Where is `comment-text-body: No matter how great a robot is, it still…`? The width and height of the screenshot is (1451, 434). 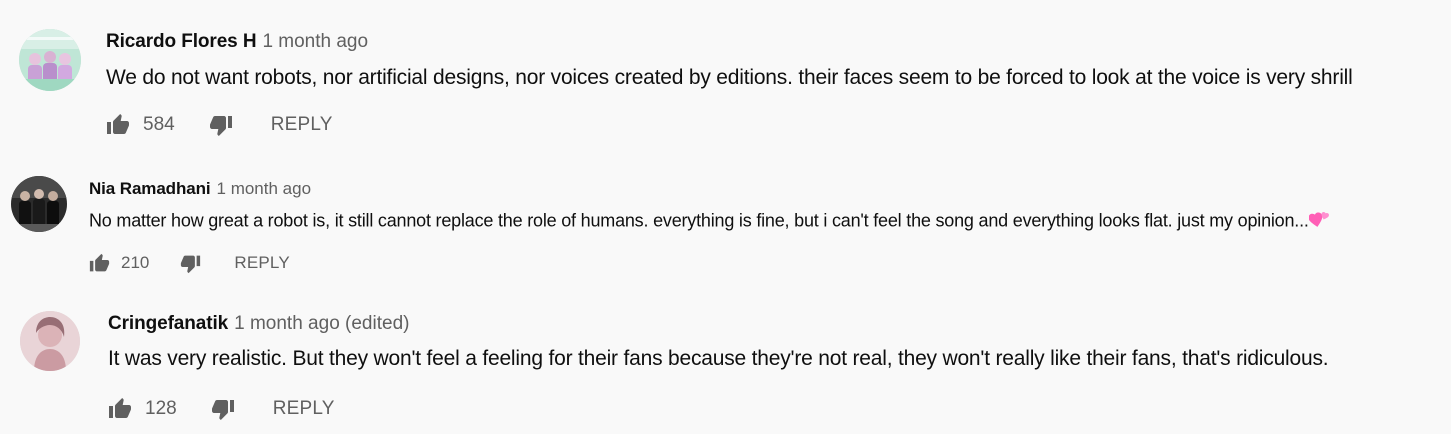 comment-text-body: No matter how great a robot is, it still… is located at coordinates (699, 220).